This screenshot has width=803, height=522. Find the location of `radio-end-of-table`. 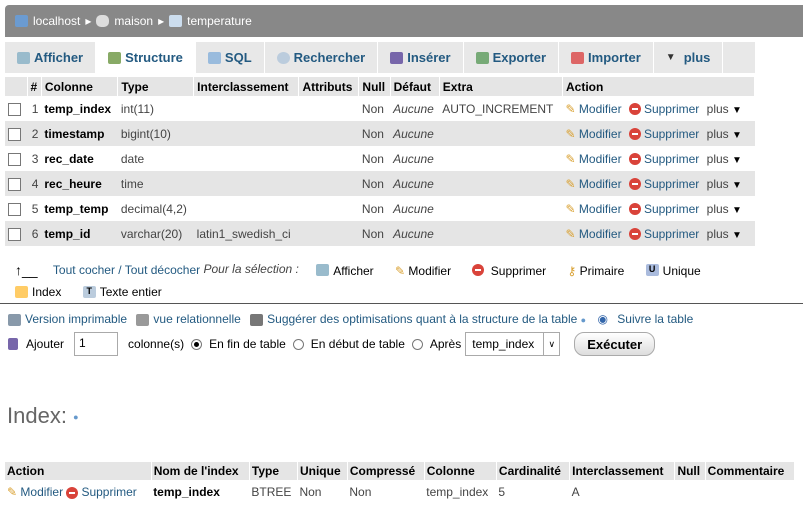

radio-end-of-table is located at coordinates (197, 344).